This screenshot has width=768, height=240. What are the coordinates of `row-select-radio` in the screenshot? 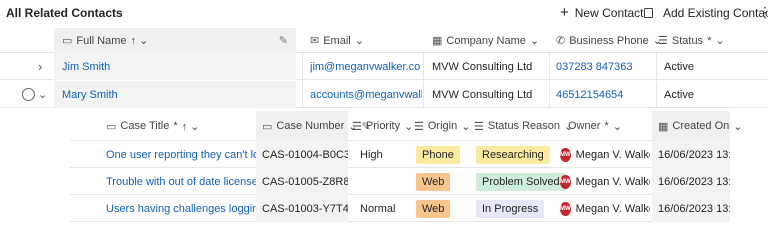 It's located at (30, 94).